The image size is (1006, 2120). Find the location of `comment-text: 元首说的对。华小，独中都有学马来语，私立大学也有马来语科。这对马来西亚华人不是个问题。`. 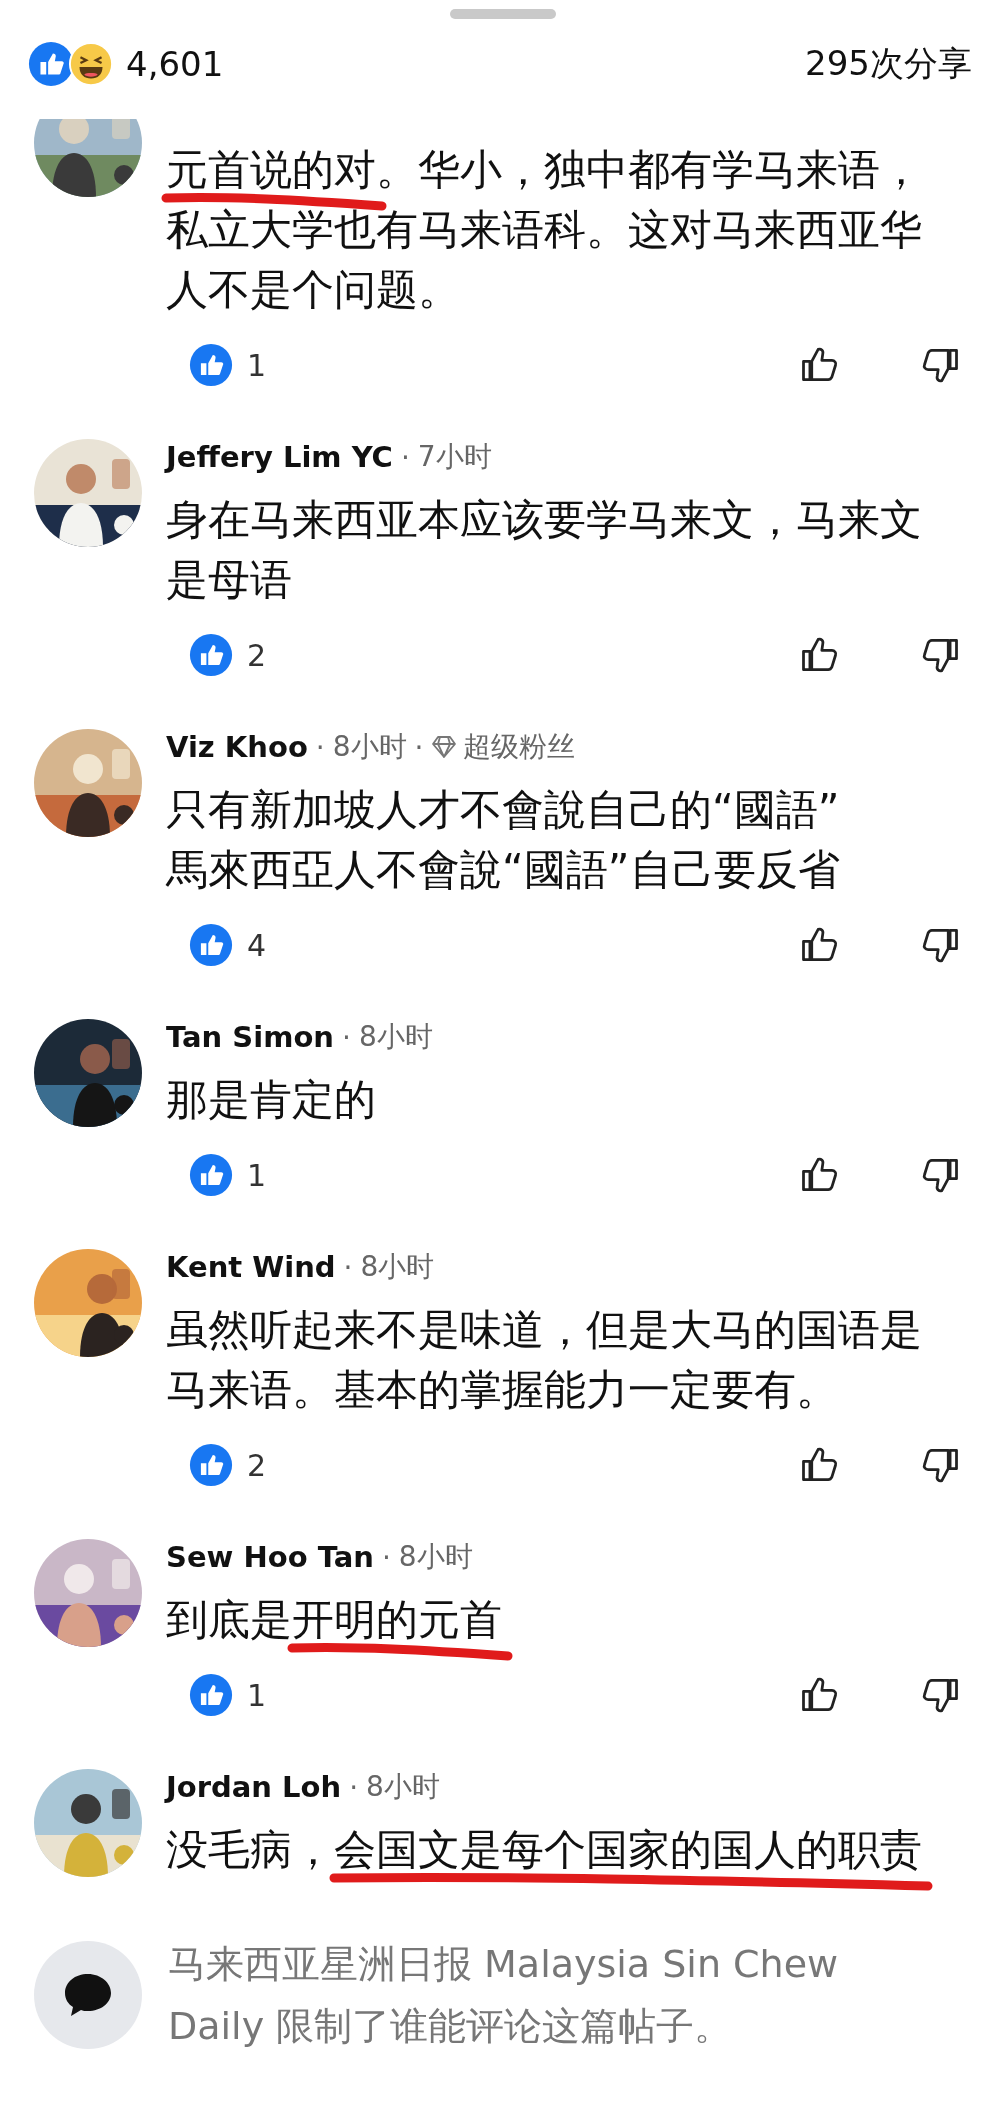

comment-text: 元首说的对。华小，独中都有学马来语，私立大学也有马来语科。这对马来西亚华人不是个问题。 is located at coordinates (544, 230).